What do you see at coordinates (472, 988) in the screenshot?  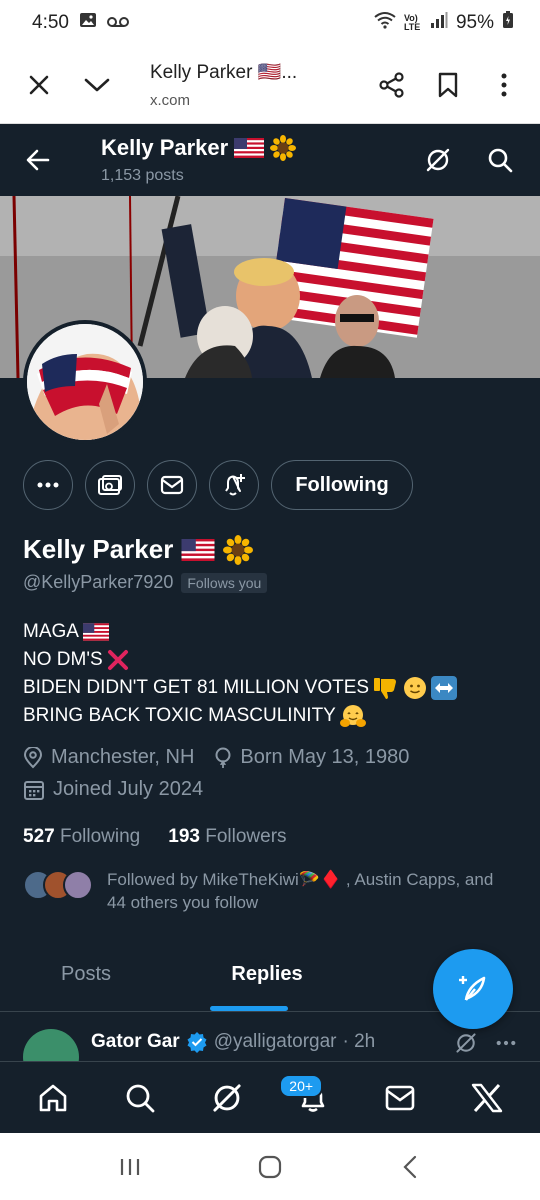 I see `compose-icon` at bounding box center [472, 988].